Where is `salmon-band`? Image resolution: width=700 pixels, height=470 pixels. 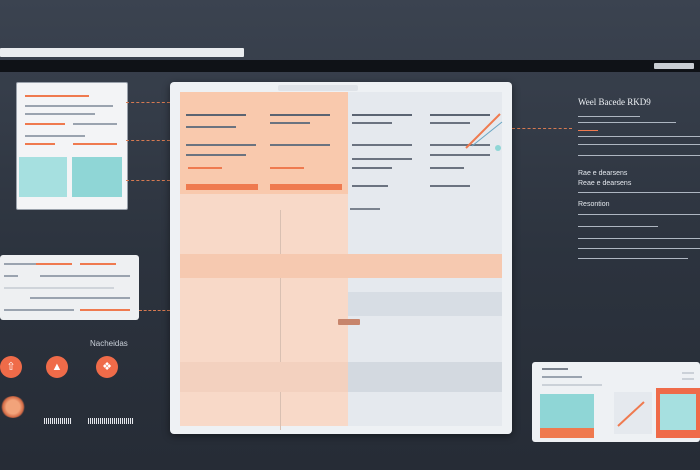
salmon-band is located at coordinates (341, 266).